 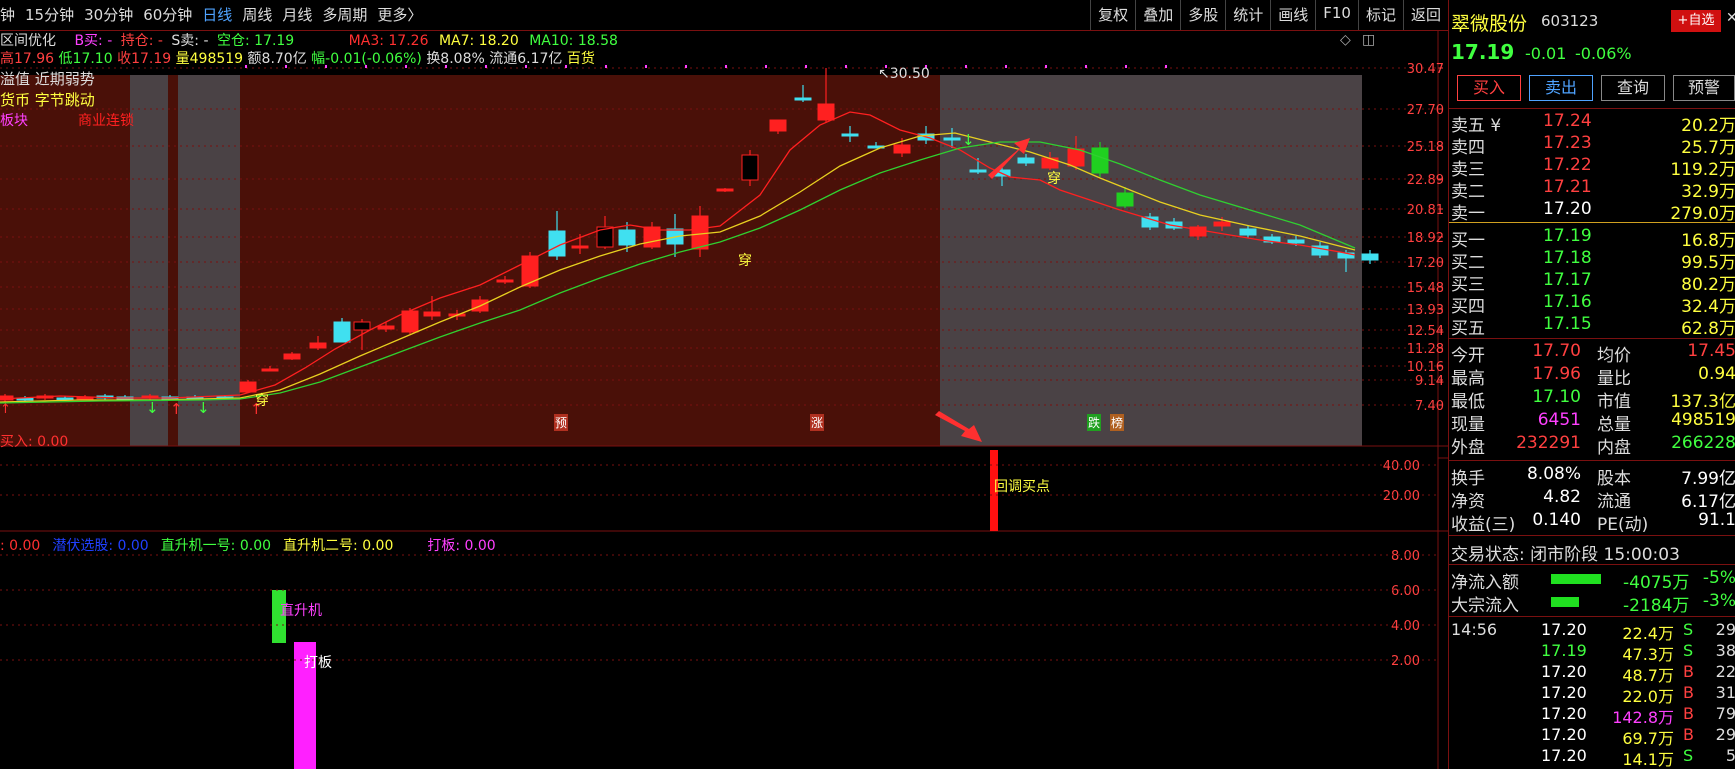 What do you see at coordinates (1704, 88) in the screenshot?
I see `alert-button: 预警` at bounding box center [1704, 88].